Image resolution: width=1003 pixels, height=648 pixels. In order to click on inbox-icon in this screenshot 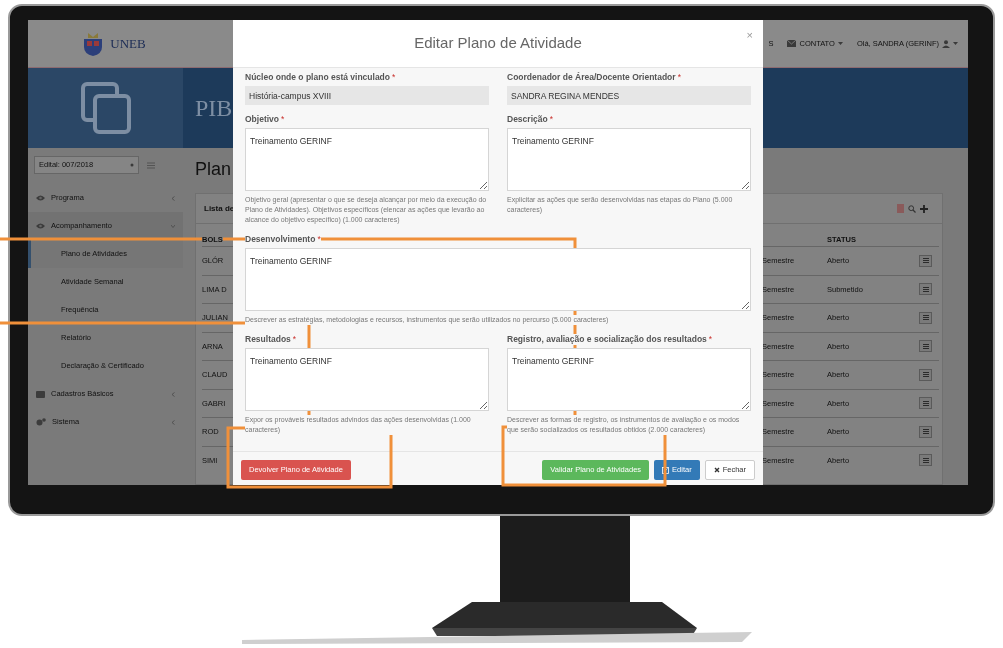, I will do `click(40, 394)`.